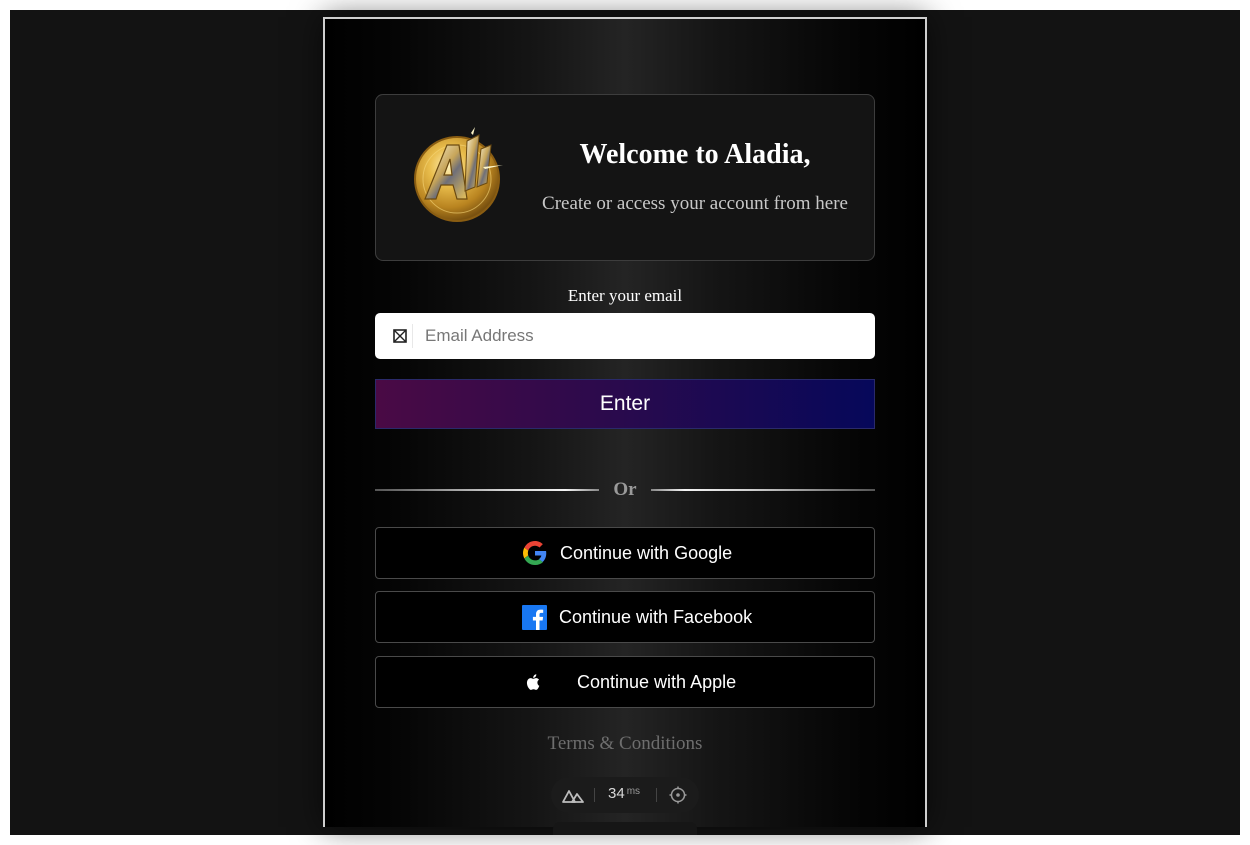 Image resolution: width=1250 pixels, height=845 pixels. I want to click on divider-line-left, so click(487, 490).